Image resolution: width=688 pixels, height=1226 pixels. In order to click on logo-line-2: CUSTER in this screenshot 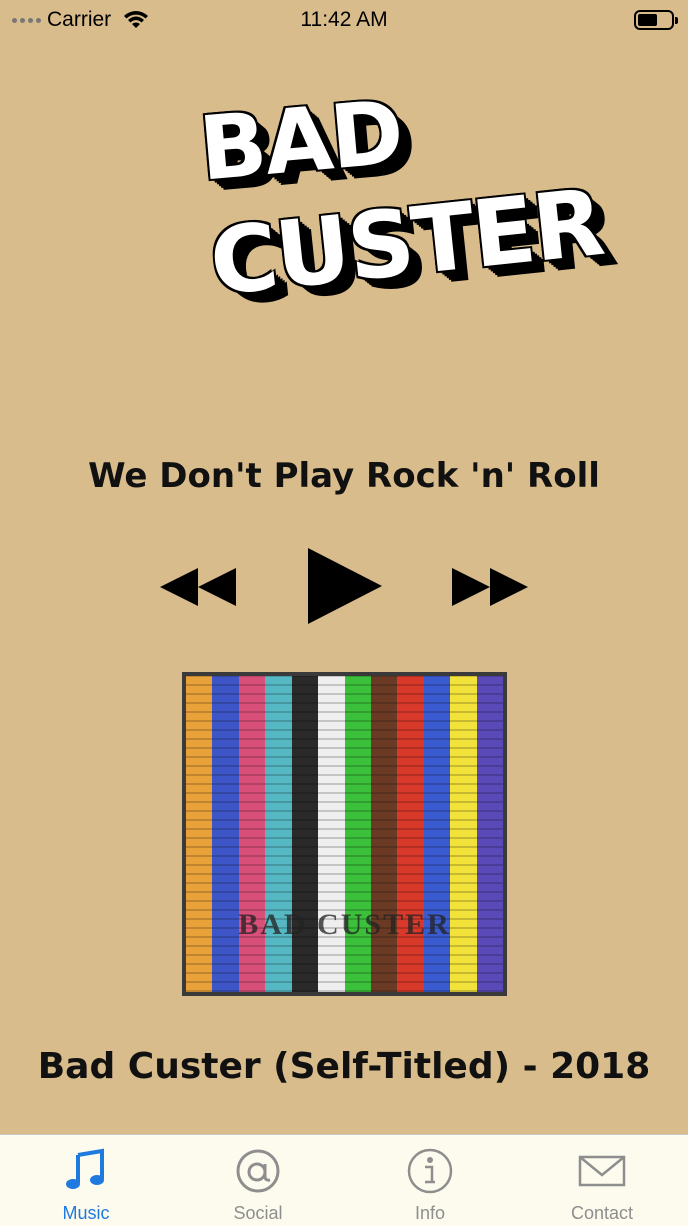, I will do `click(406, 242)`.